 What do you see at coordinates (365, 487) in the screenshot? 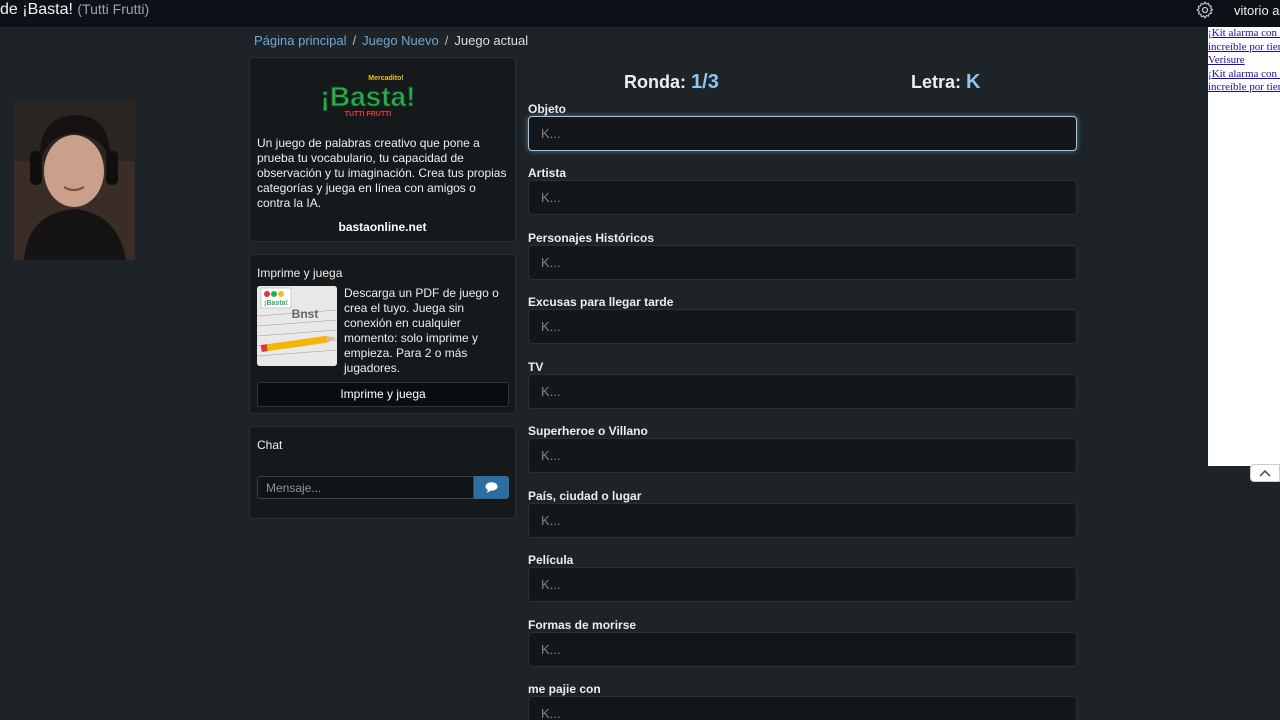
I see `chat-message-input` at bounding box center [365, 487].